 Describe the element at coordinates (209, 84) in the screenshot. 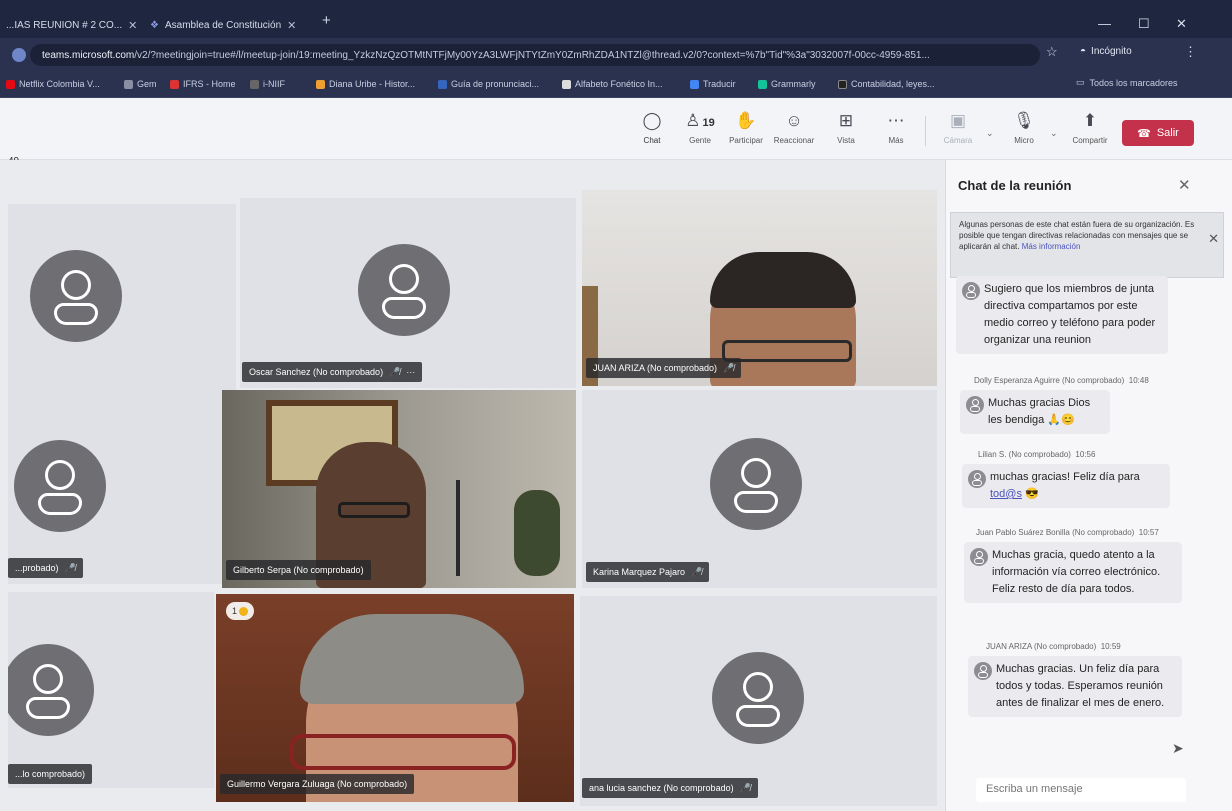

I see `bookmark-label: IFRS - Home` at that location.